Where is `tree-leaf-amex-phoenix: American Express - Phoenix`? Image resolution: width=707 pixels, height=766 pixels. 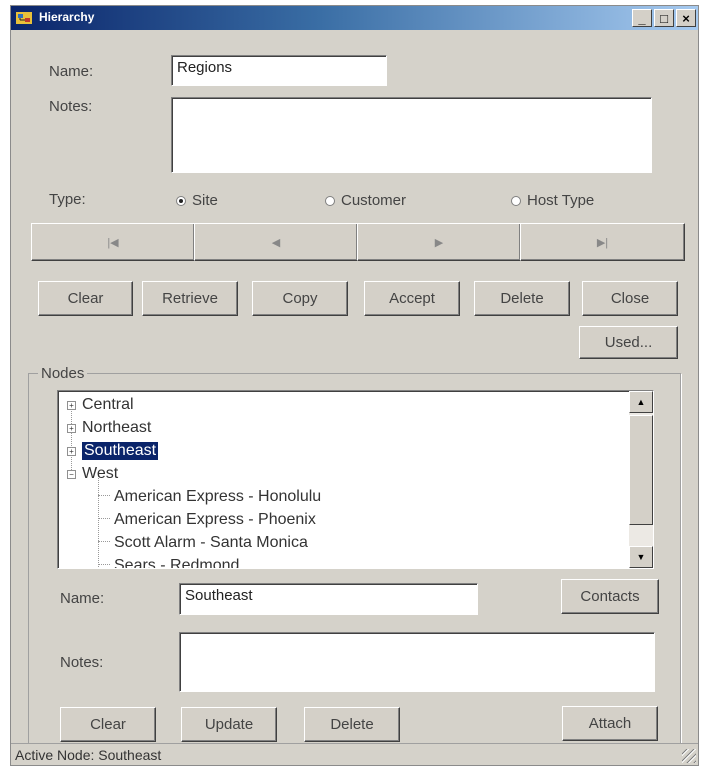
tree-leaf-amex-phoenix: American Express - Phoenix is located at coordinates (215, 520).